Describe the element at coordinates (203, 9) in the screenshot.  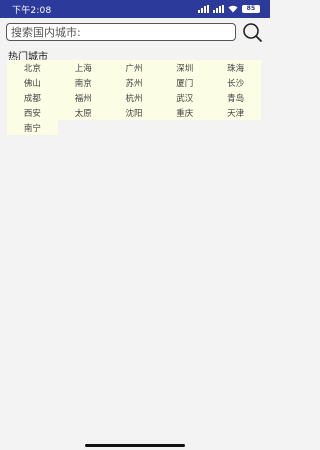
I see `signal-icon` at that location.